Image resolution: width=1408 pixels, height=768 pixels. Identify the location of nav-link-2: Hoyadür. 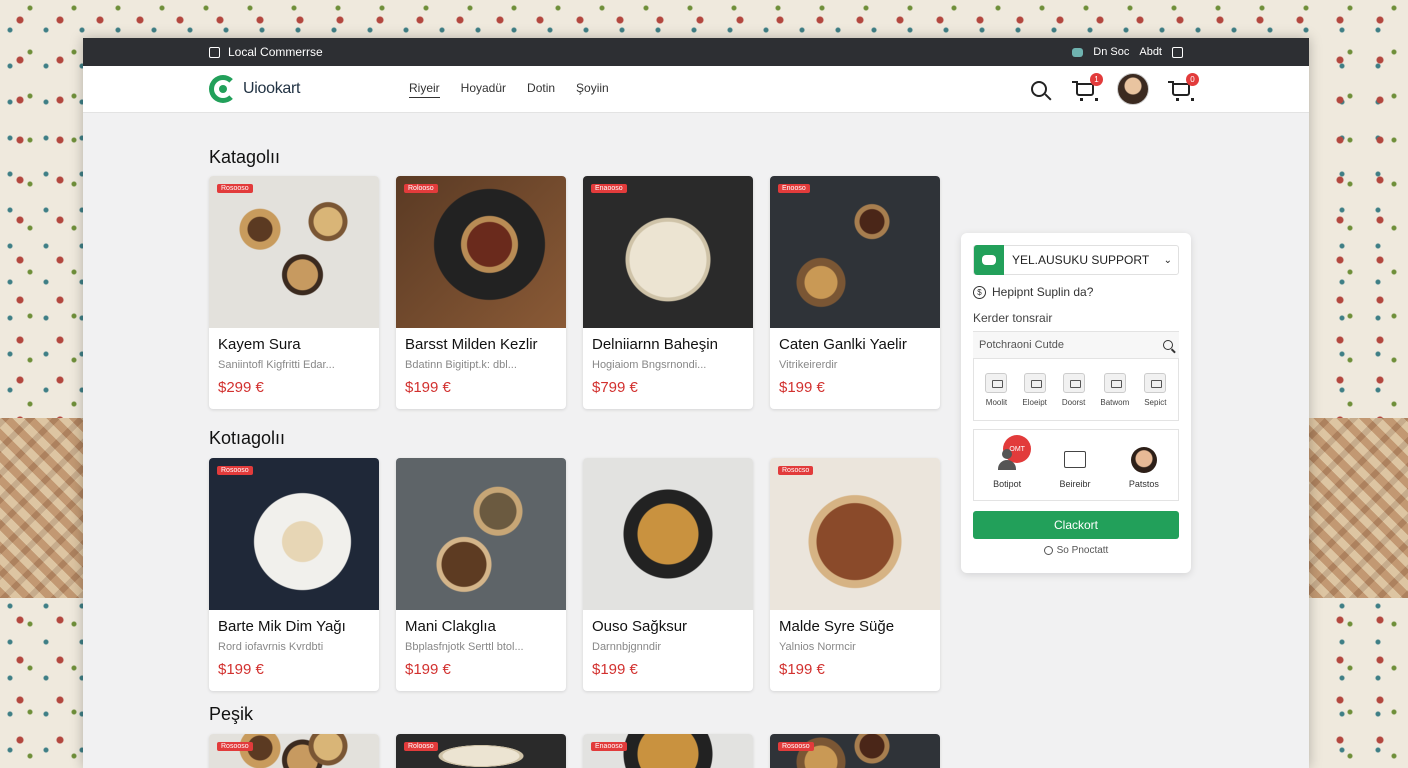
(483, 89).